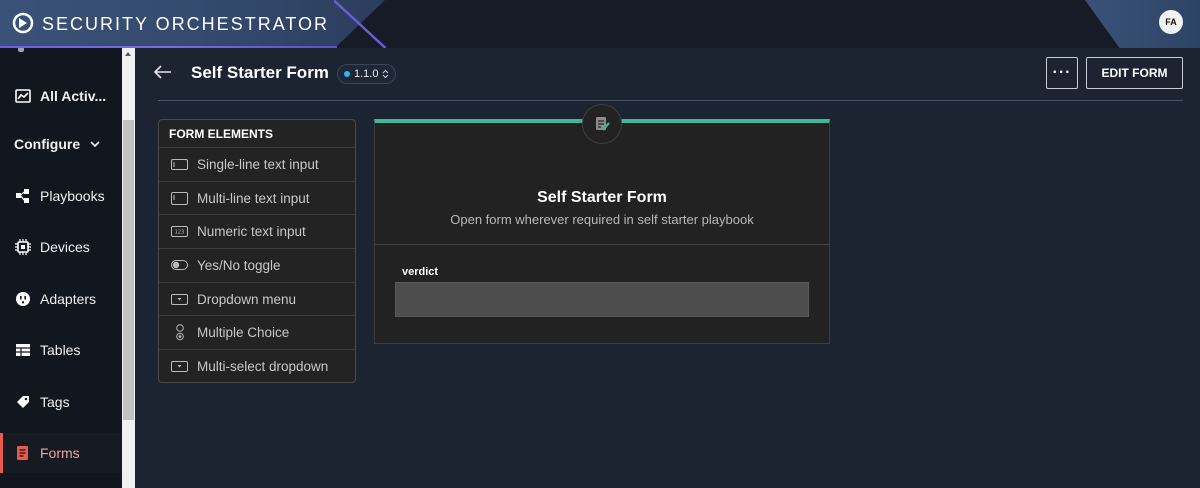  I want to click on form-element-label: Dropdown menu, so click(247, 299).